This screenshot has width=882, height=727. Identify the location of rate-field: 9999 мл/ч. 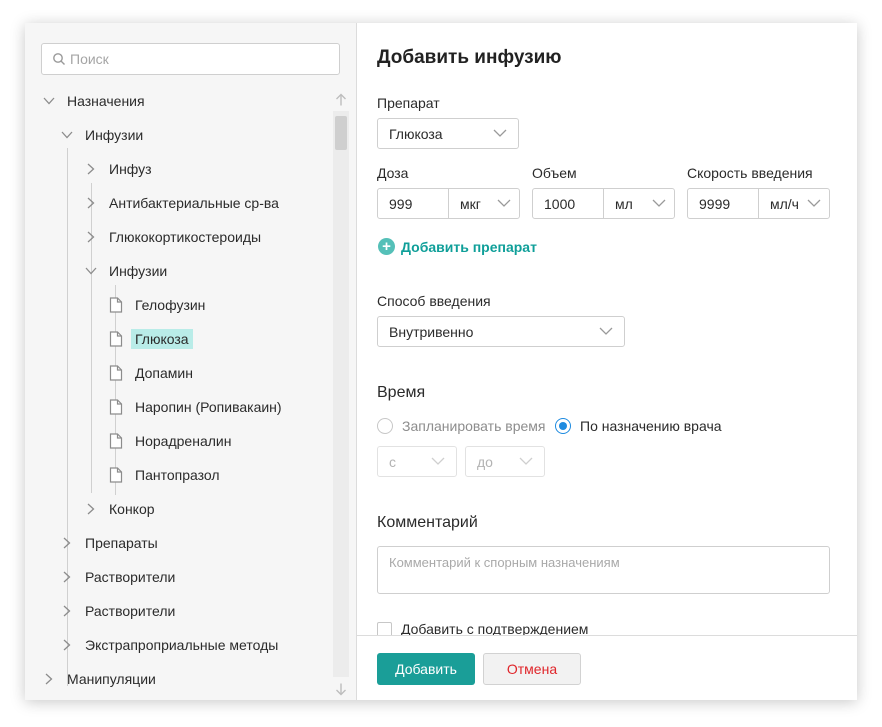
(758, 203).